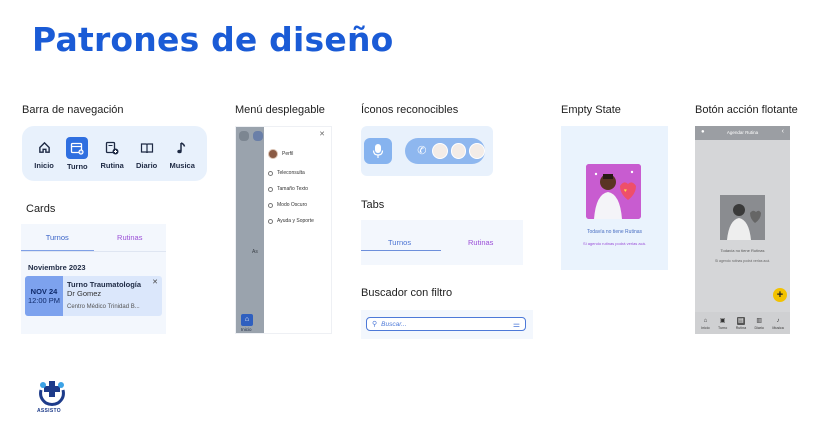 This screenshot has width=827, height=437. Describe the element at coordinates (280, 110) in the screenshot. I see `label-dropdown: Menú desplegable` at that location.